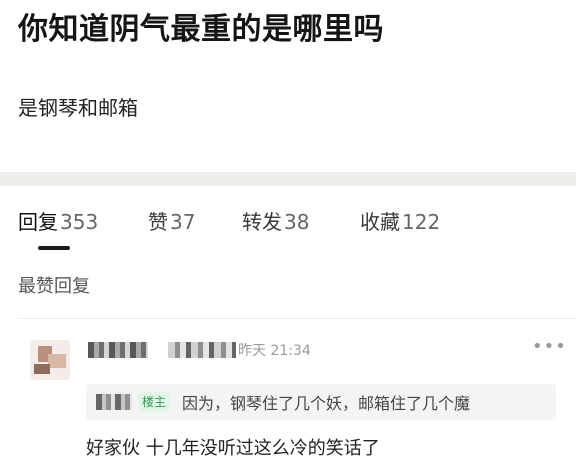 The width and height of the screenshot is (576, 466). Describe the element at coordinates (183, 222) in the screenshot. I see `tab-likes-count: 37` at that location.